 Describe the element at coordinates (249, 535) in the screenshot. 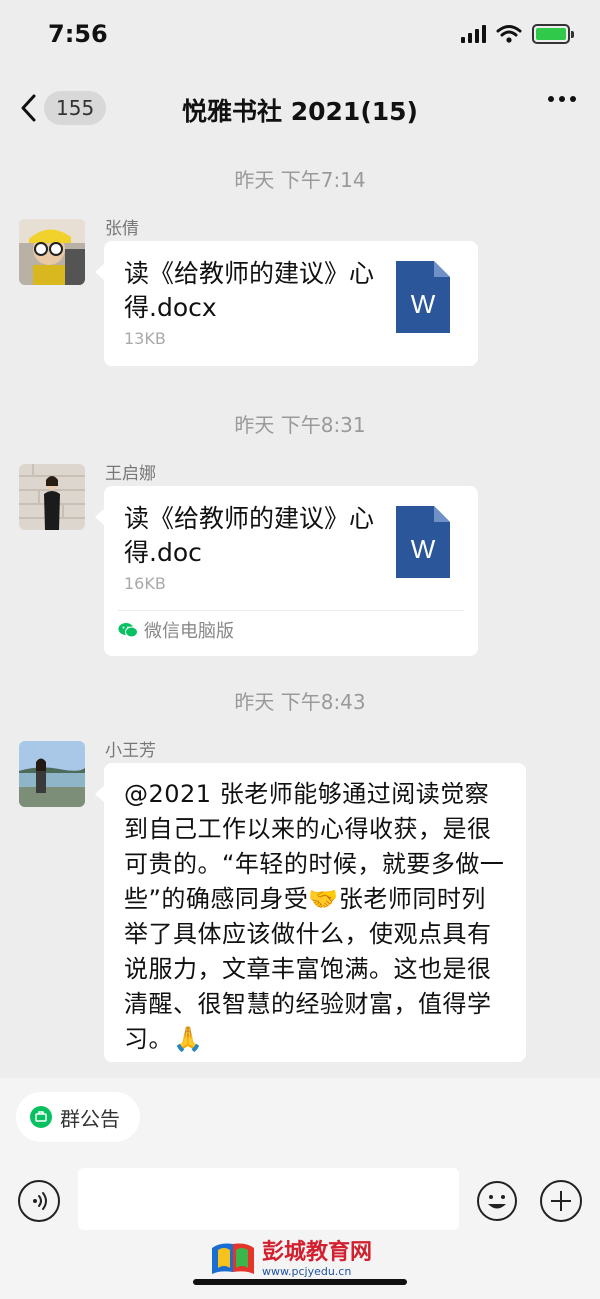

I see `file-name: 读《给教师的建议》心得.doc` at that location.